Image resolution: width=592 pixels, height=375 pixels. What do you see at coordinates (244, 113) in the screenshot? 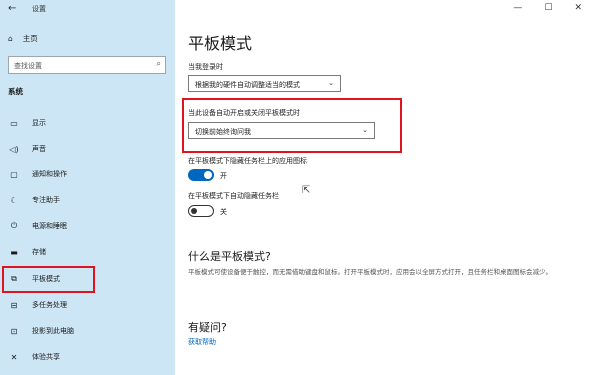
I see `autoswitch-label: 当此设备自动开启或关闭平板模式时` at bounding box center [244, 113].